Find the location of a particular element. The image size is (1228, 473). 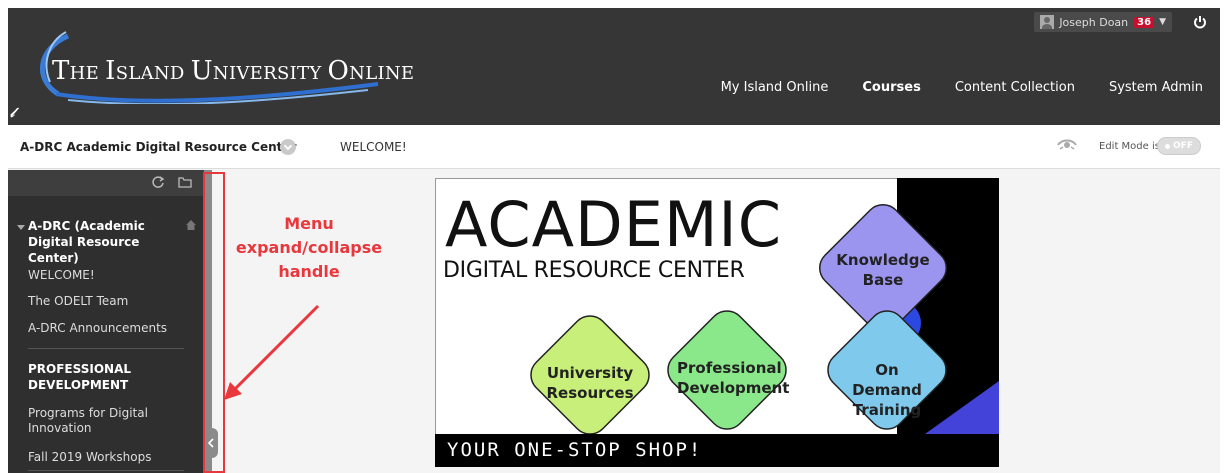

sidebar-item-odelt-team: The ODELT Team is located at coordinates (108, 301).